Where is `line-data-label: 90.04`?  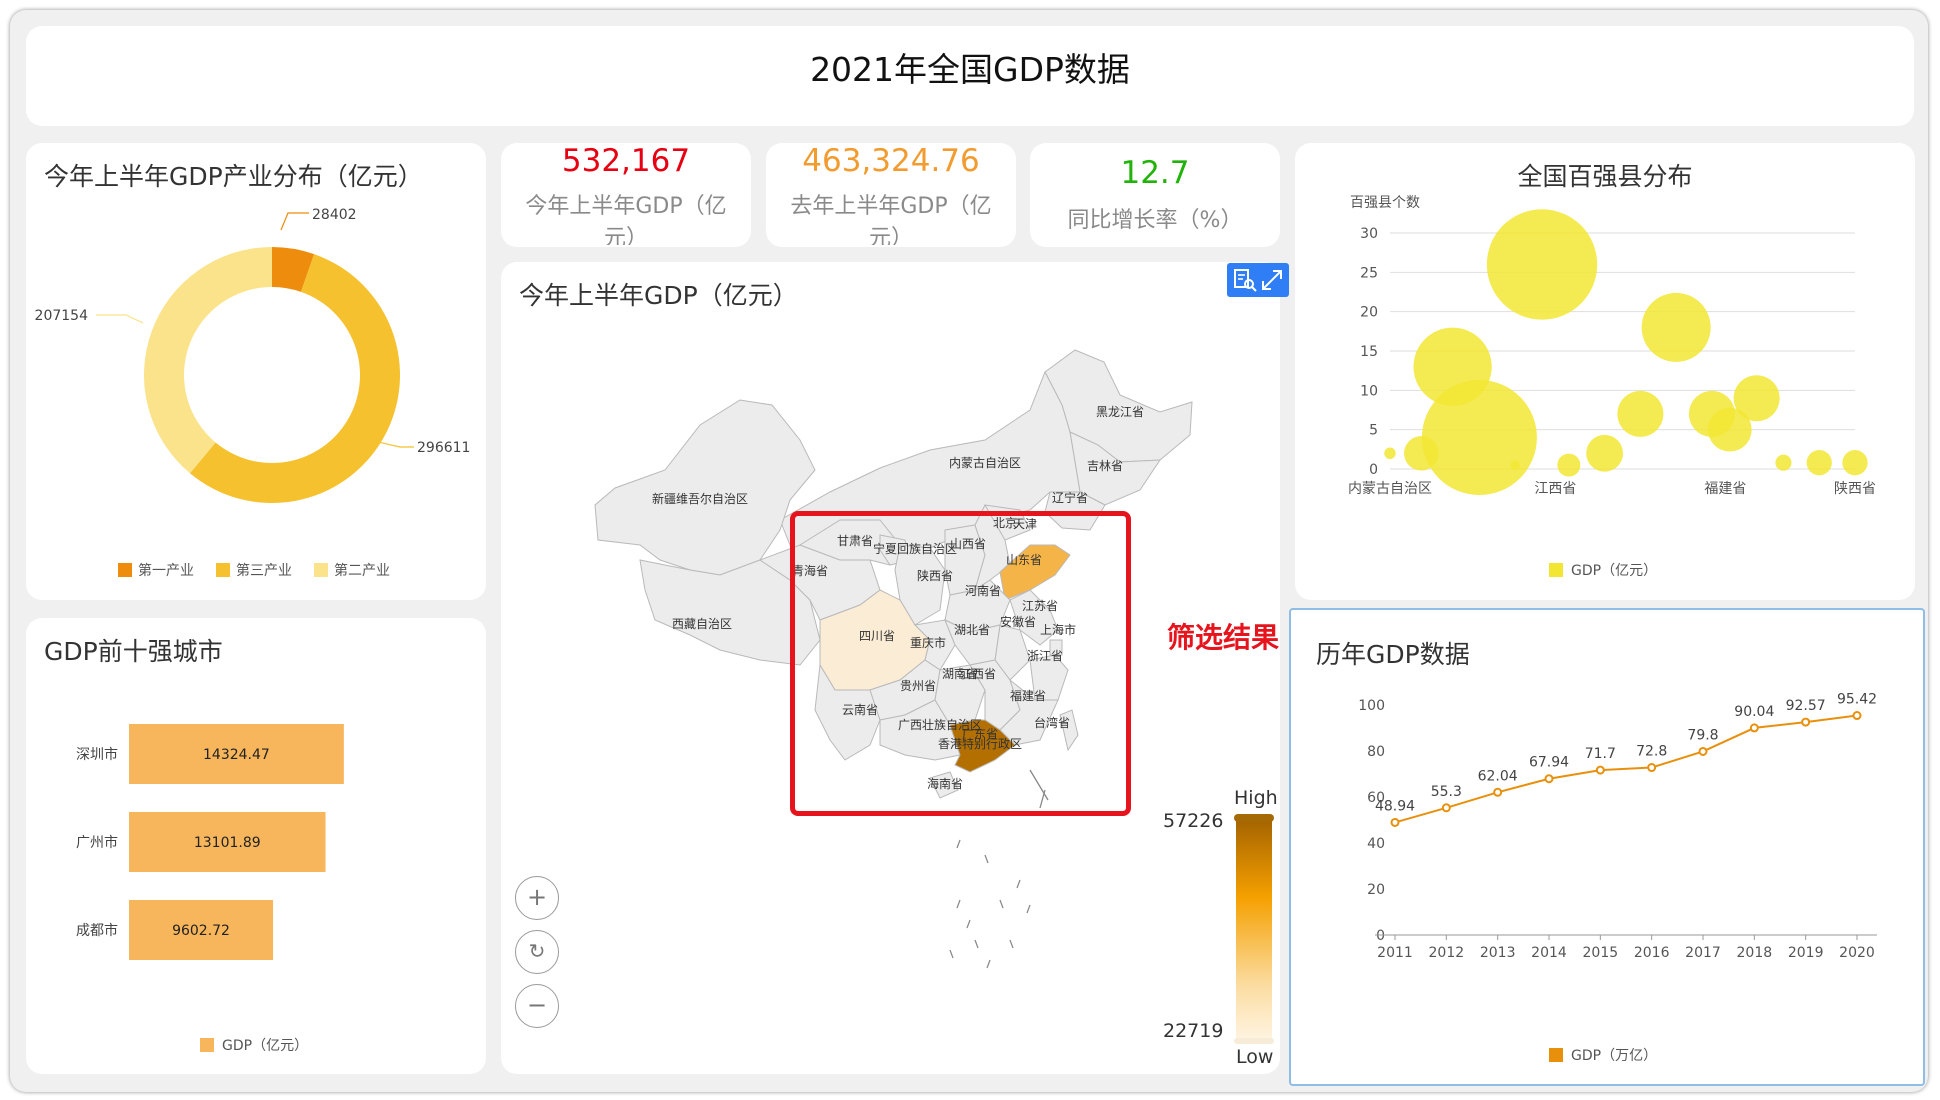
line-data-label: 90.04 is located at coordinates (1754, 712).